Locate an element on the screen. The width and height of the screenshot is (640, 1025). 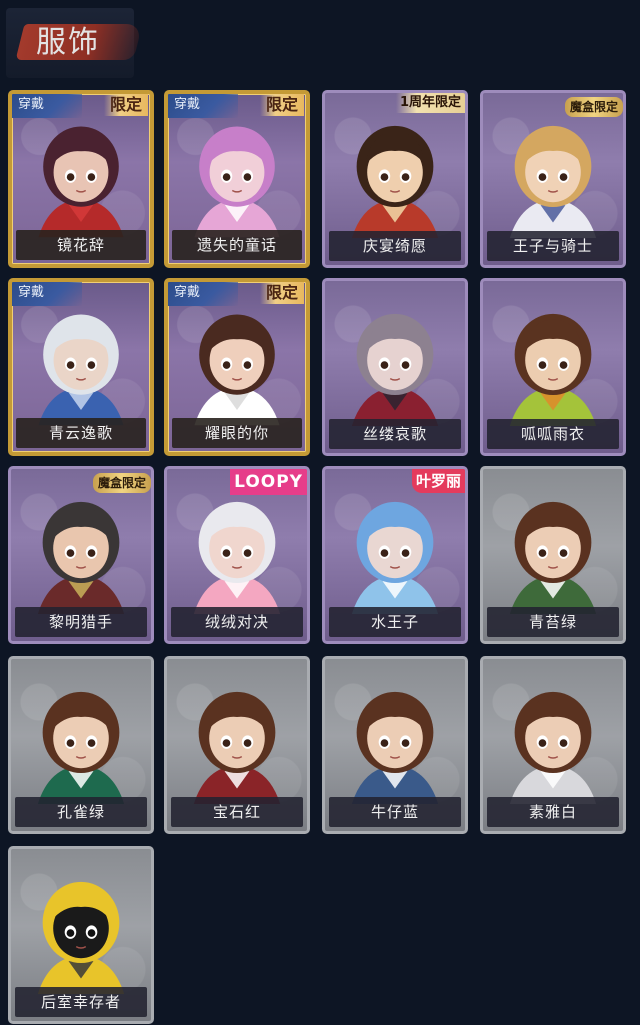
costume-name-label: 王子与骑士 is located at coordinates (553, 246).